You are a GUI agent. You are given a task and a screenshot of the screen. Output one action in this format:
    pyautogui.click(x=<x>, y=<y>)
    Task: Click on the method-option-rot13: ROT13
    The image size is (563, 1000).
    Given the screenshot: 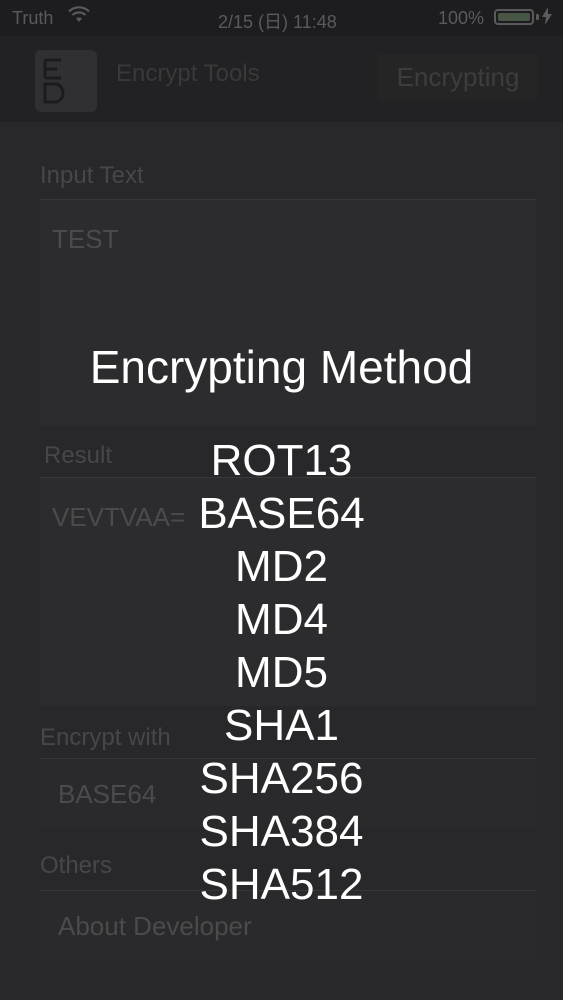 What is the action you would take?
    pyautogui.click(x=281, y=460)
    